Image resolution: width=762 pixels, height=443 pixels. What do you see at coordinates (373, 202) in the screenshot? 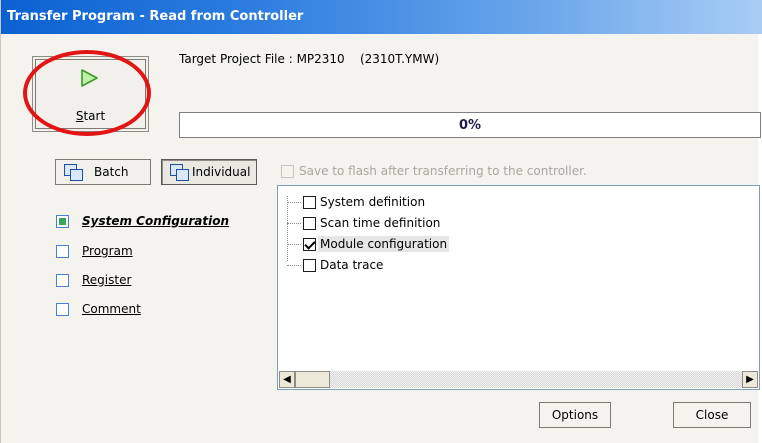
I see `tree-item-label: System definition` at bounding box center [373, 202].